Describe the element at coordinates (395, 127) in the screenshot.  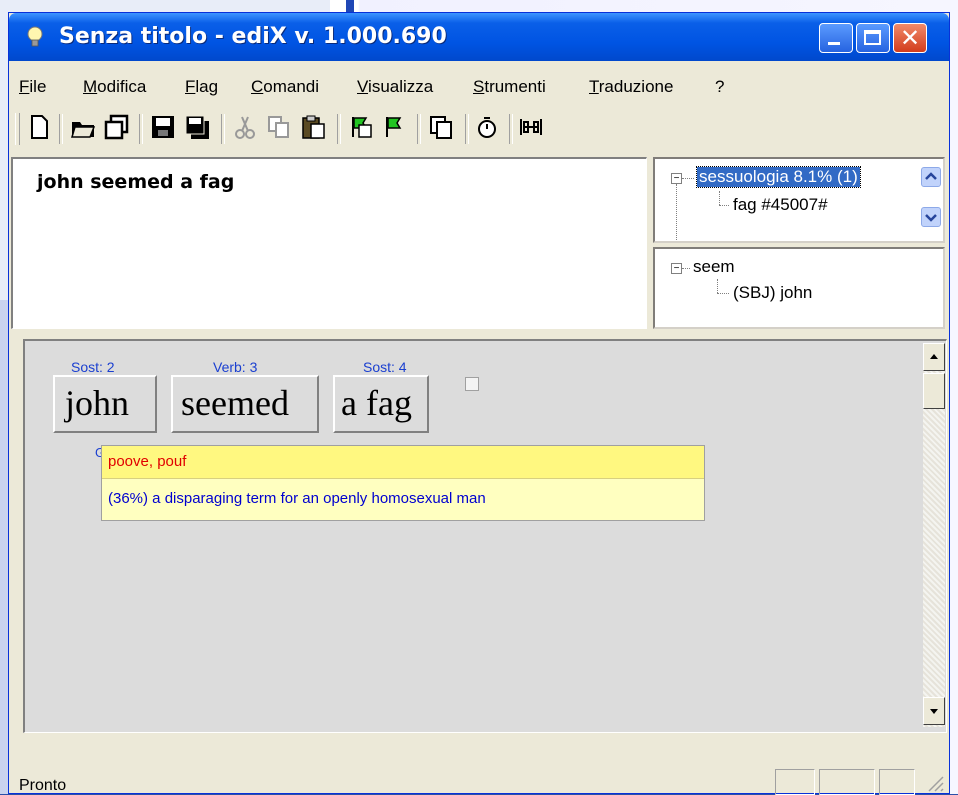
I see `flag-arrow-icon` at that location.